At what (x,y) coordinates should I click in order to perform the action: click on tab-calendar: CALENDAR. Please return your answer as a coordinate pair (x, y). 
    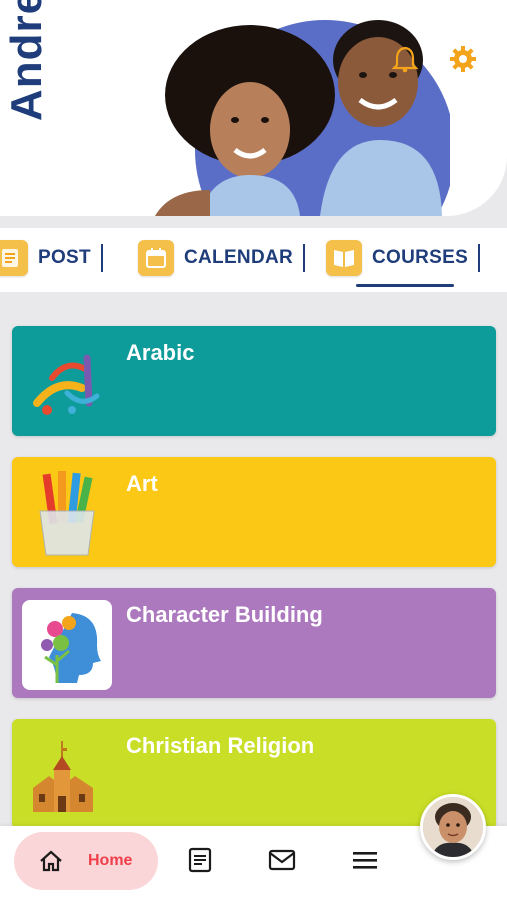
    Looking at the image, I should click on (222, 258).